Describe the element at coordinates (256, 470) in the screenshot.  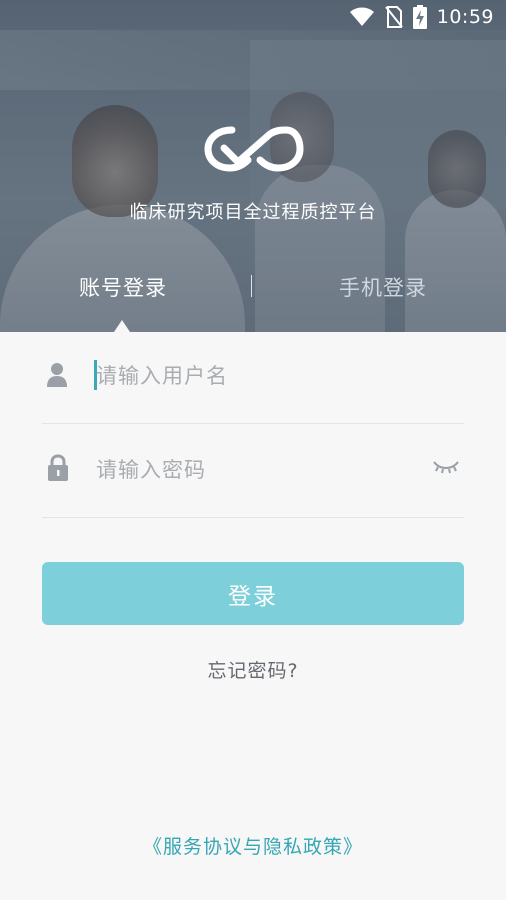
I see `password-input` at that location.